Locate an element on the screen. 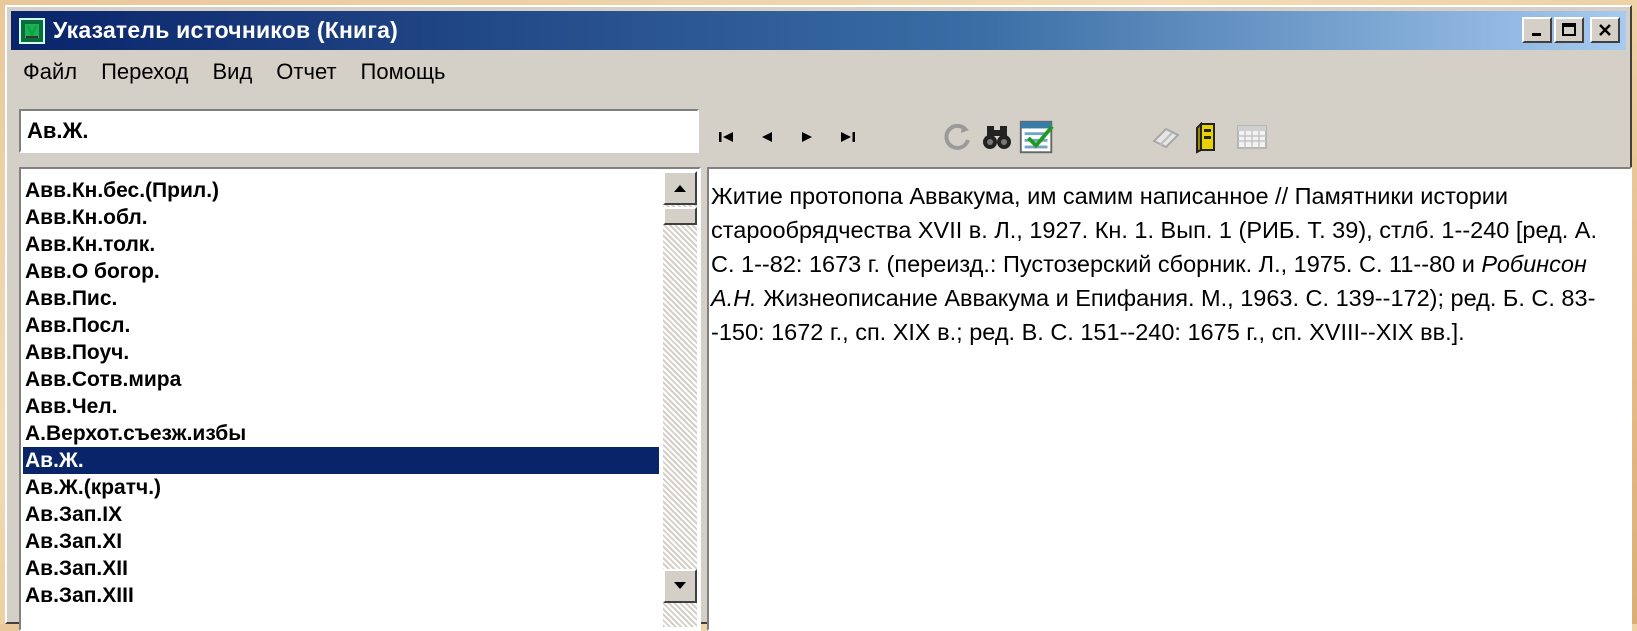 Image resolution: width=1637 pixels, height=631 pixels. menu-bar: Файл Переход Вид Отчет Помощь is located at coordinates (234, 72).